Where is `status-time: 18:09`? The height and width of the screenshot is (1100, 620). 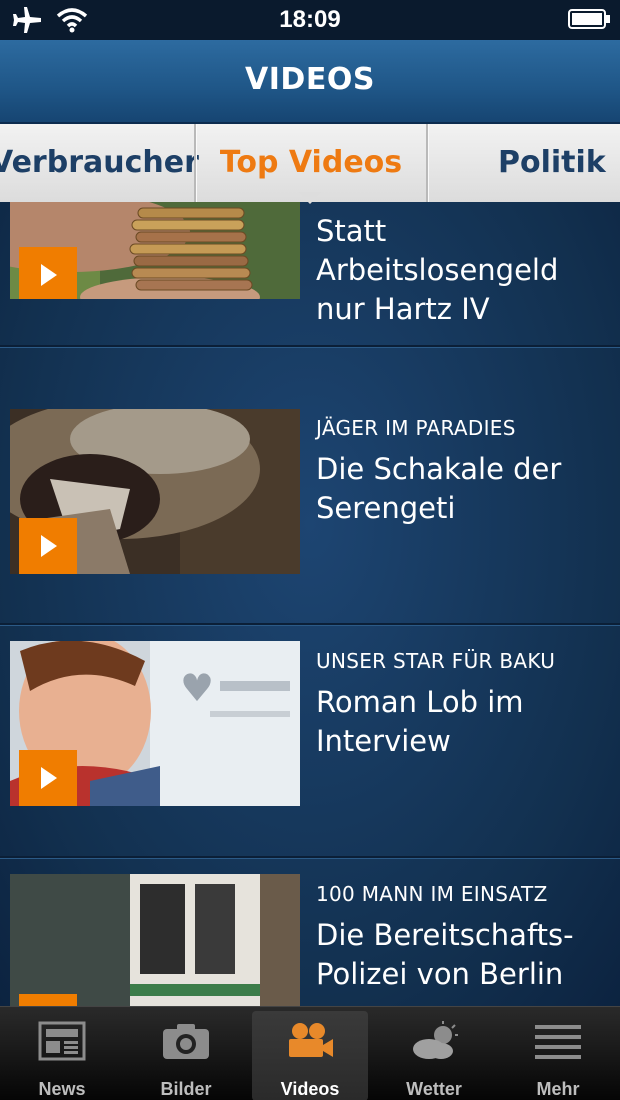 status-time: 18:09 is located at coordinates (310, 19).